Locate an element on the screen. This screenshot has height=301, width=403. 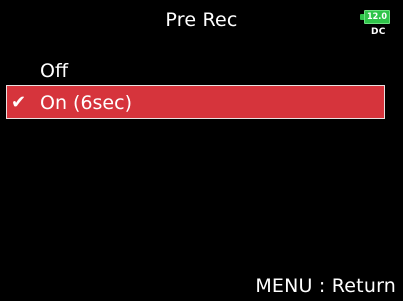
page-title: Pre Rec is located at coordinates (201, 20).